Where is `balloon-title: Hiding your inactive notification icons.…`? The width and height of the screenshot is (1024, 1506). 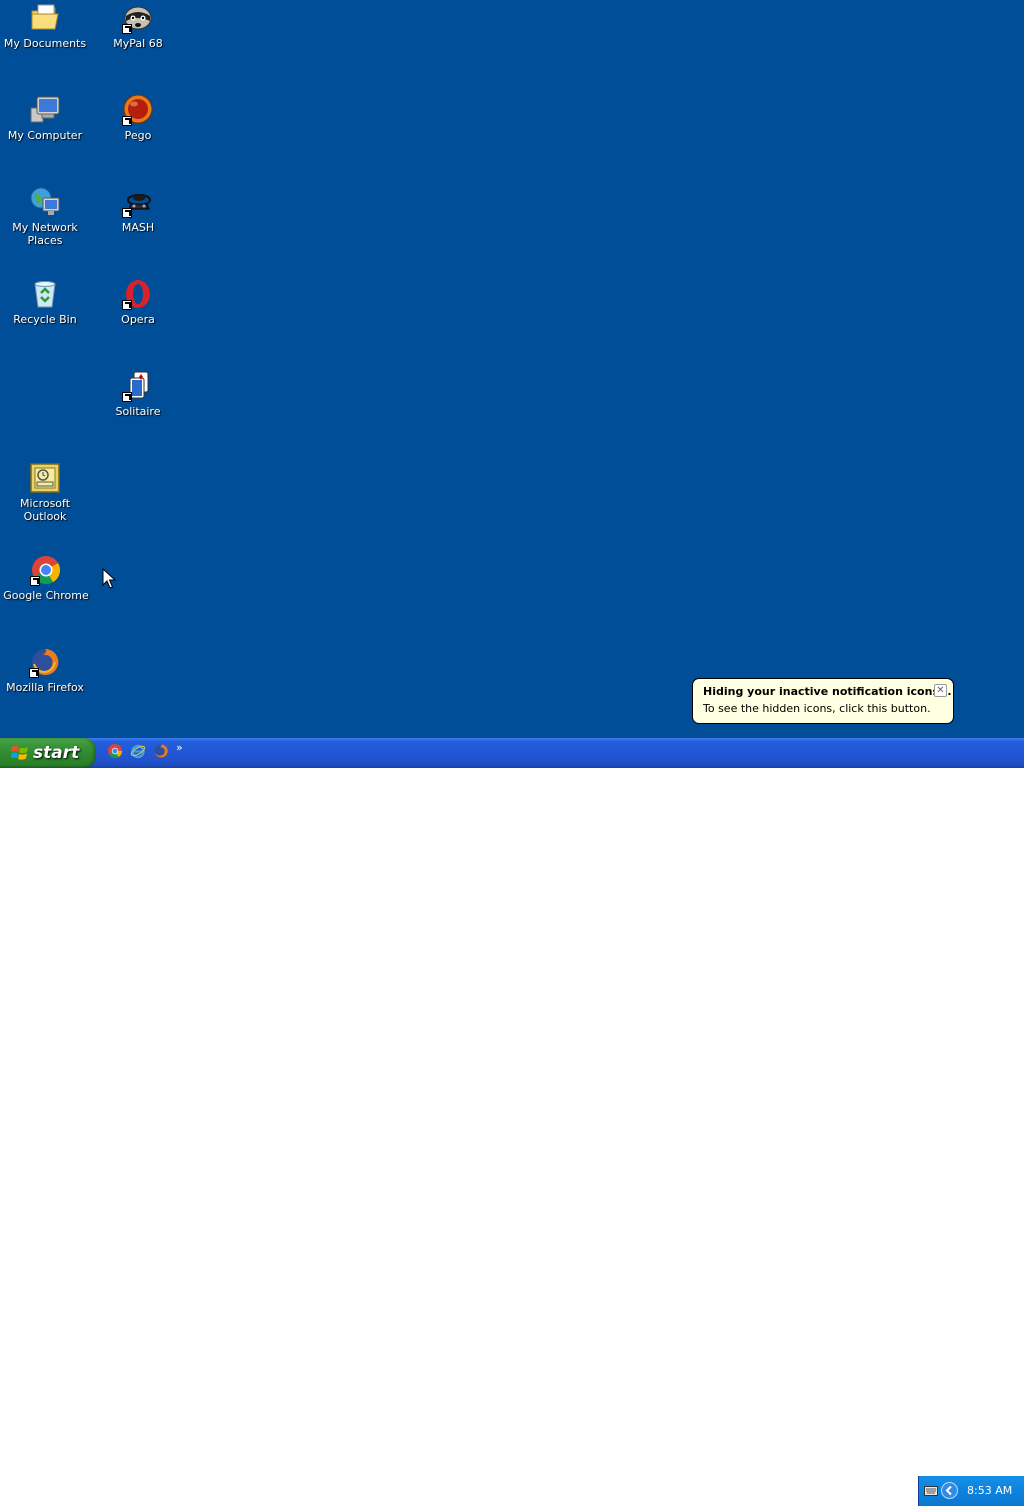 balloon-title: Hiding your inactive notification icons.… is located at coordinates (827, 691).